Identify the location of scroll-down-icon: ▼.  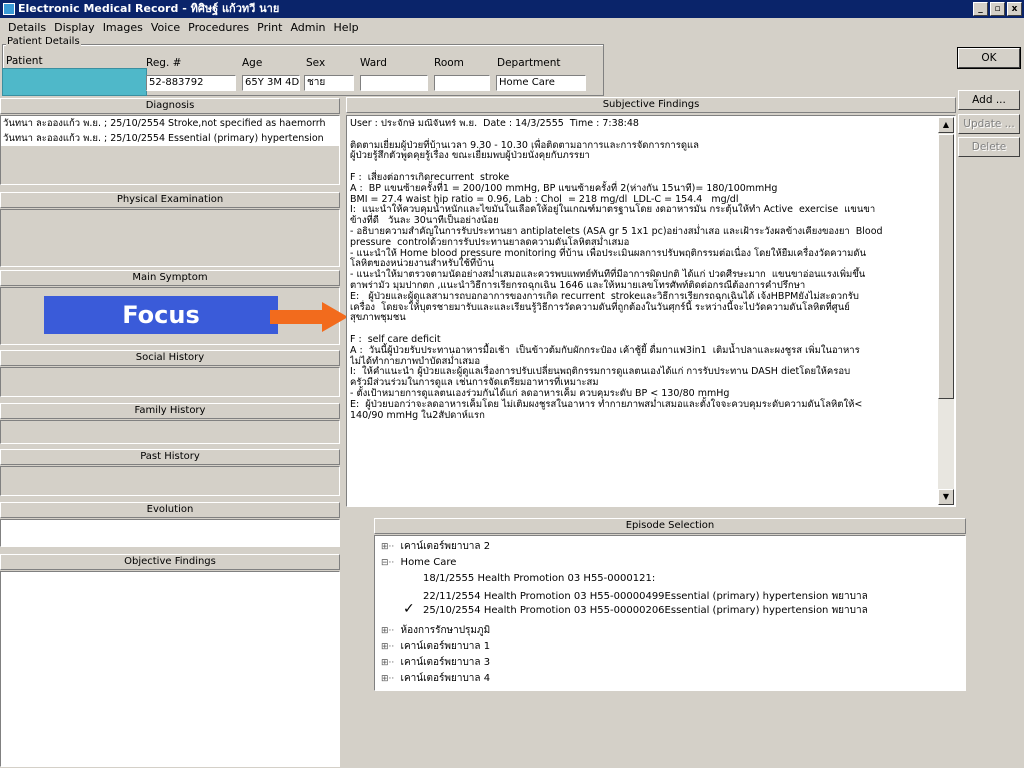
(946, 497).